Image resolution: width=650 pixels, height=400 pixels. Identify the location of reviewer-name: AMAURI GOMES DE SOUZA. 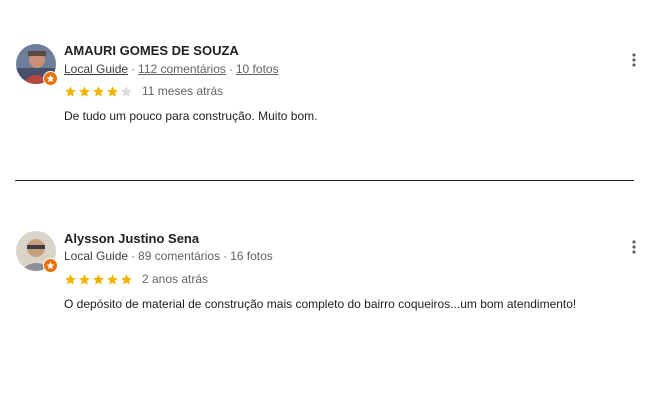
(151, 50).